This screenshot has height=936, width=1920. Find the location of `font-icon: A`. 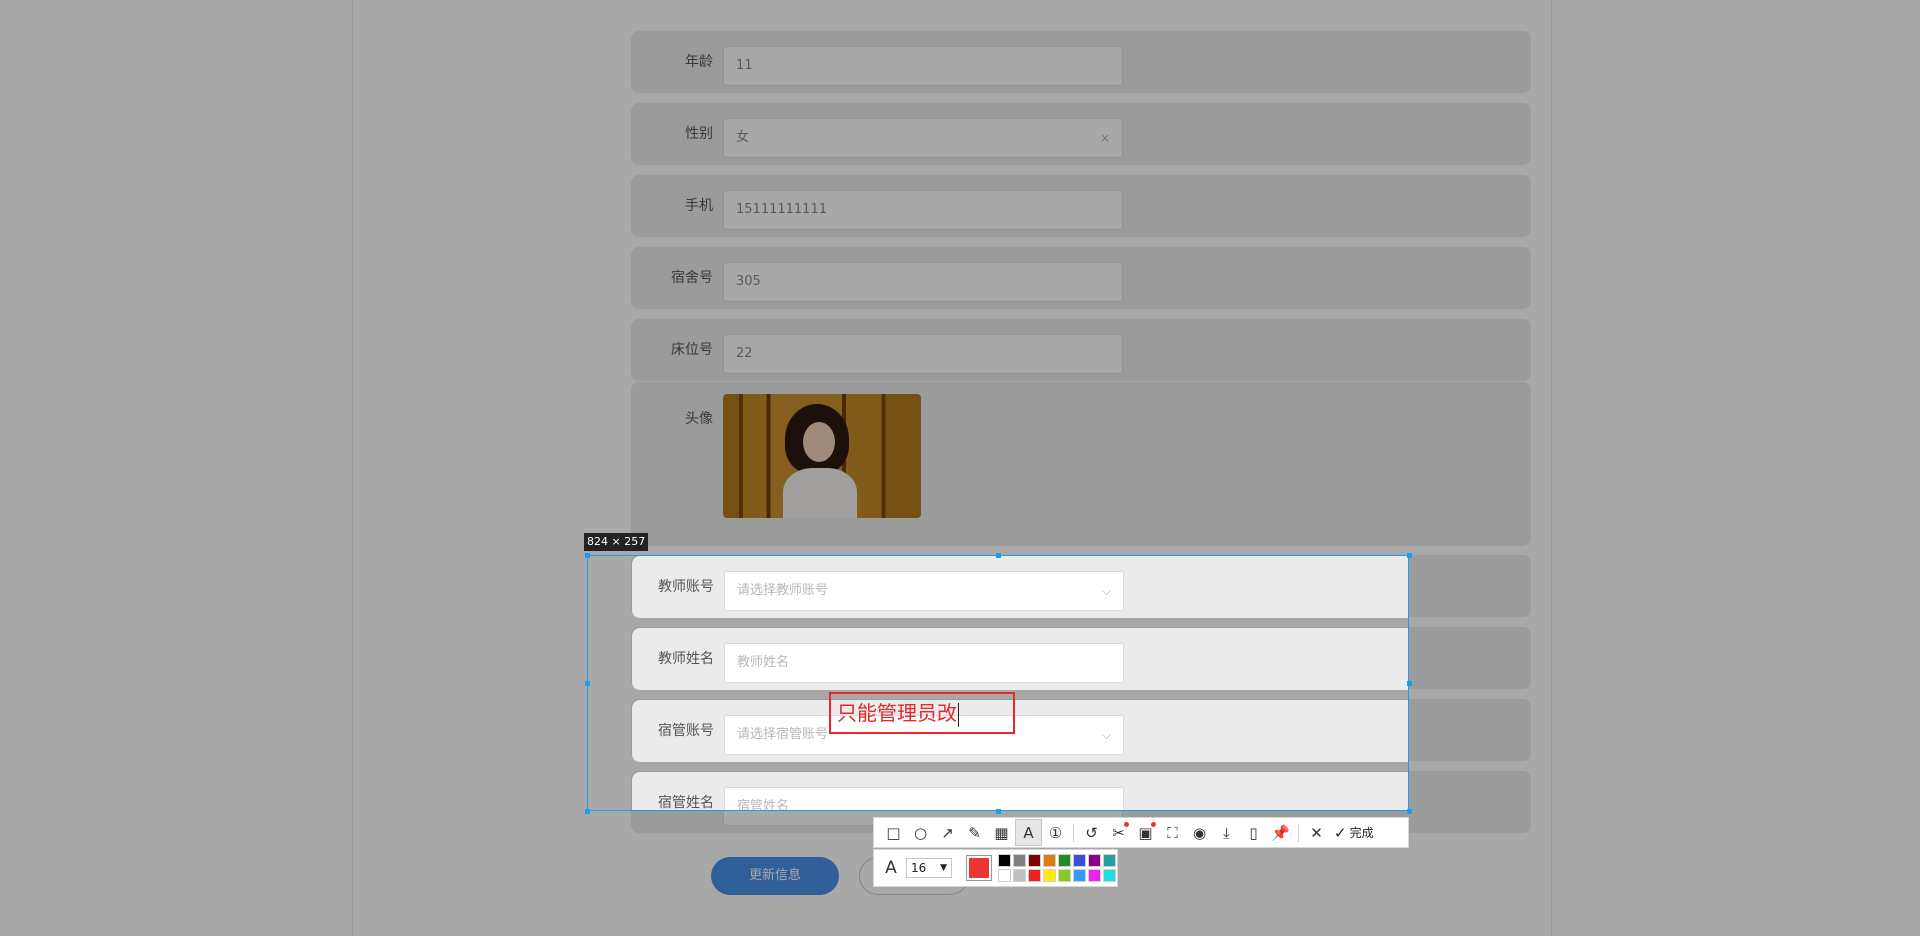

font-icon: A is located at coordinates (891, 868).